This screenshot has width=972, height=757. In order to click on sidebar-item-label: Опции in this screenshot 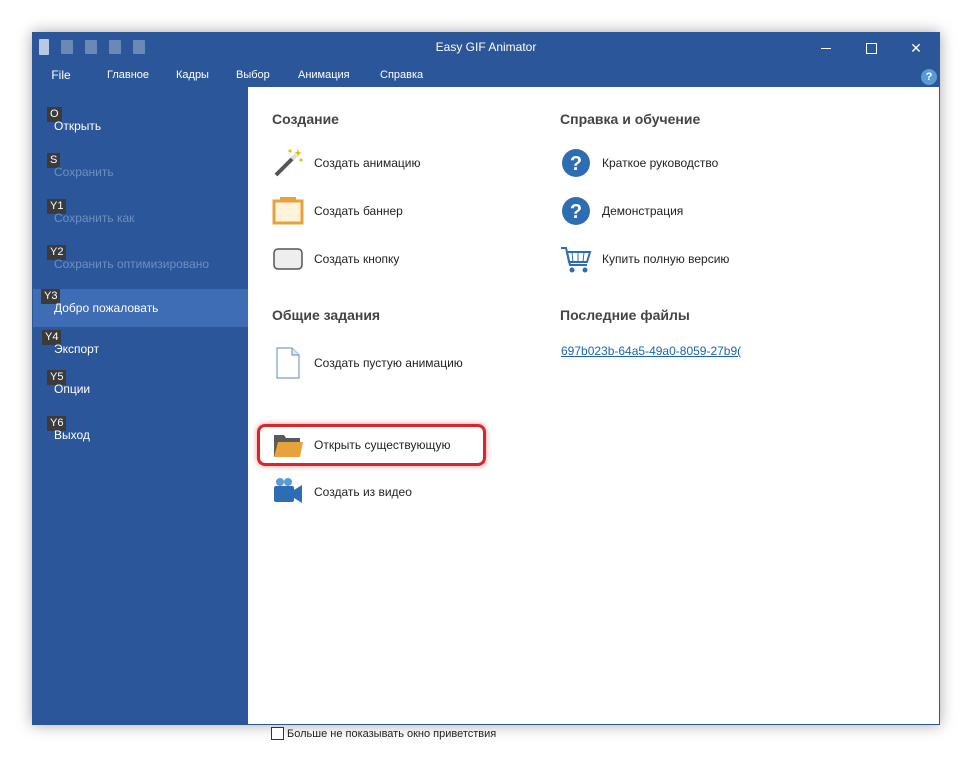, I will do `click(72, 389)`.